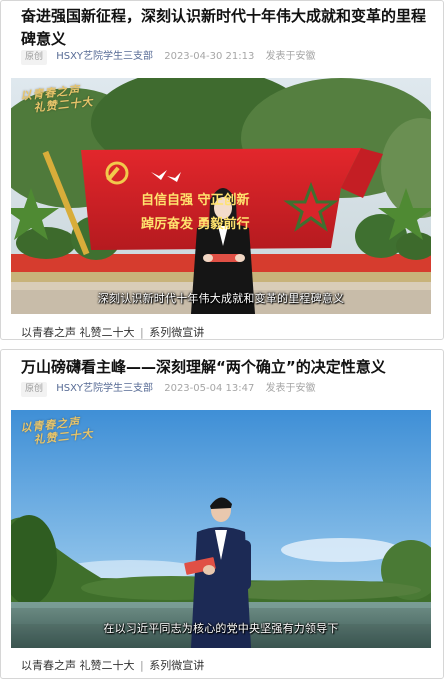 The image size is (446, 681). What do you see at coordinates (209, 388) in the screenshot?
I see `publish-time: 2023-05-04 13:47` at bounding box center [209, 388].